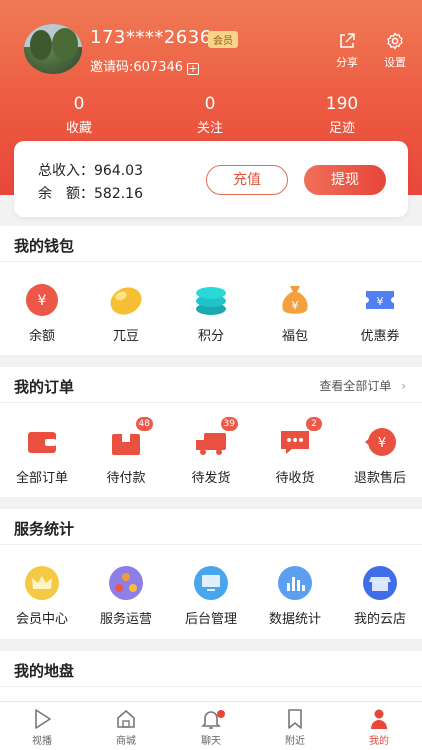 The width and height of the screenshot is (422, 750). What do you see at coordinates (211, 478) in the screenshot?
I see `order-item-label: 待发货` at bounding box center [211, 478].